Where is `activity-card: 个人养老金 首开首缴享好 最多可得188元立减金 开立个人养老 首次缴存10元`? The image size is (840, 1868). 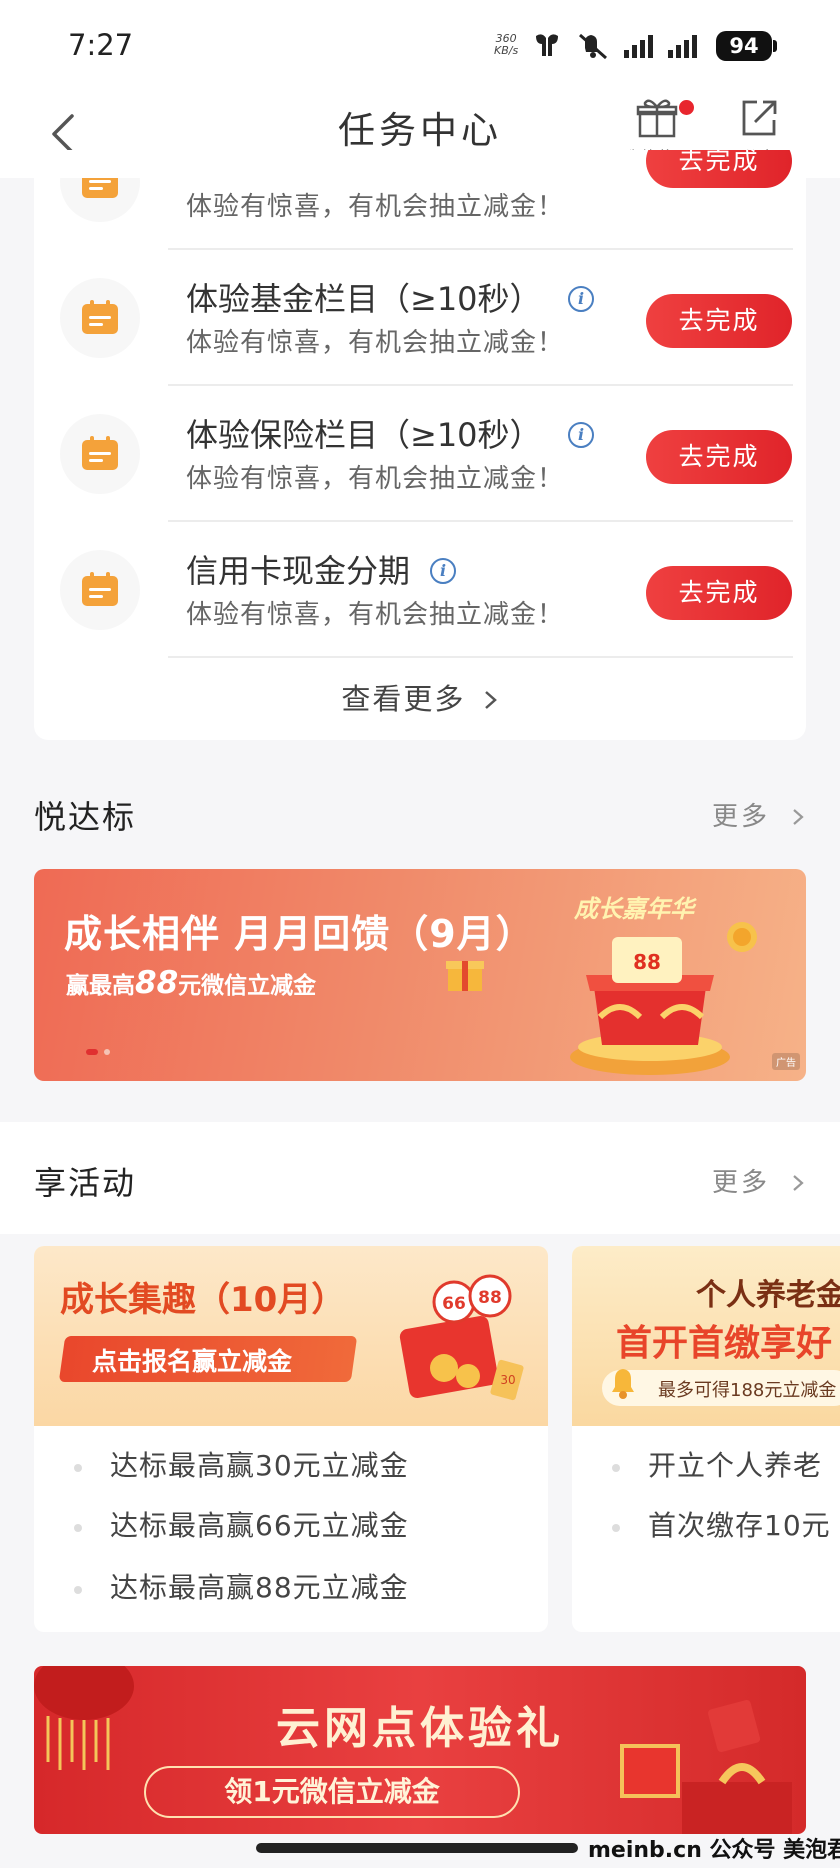
activity-card: 个人养老金 首开首缴享好 最多可得188元立减金 开立个人养老 首次缴存10元 is located at coordinates (706, 1439).